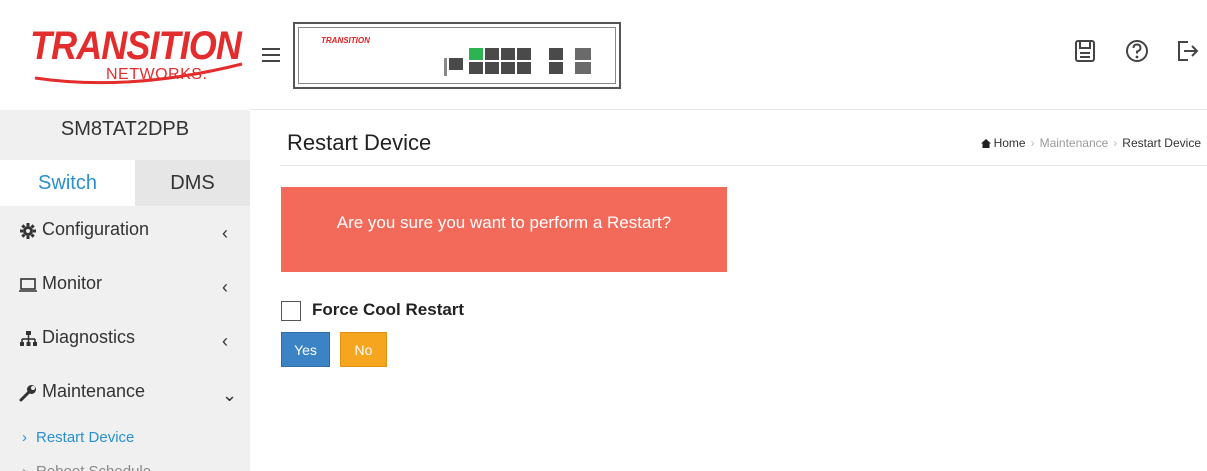  I want to click on sidebar-item-diagnostics: Diagnostics ‹, so click(125, 341).